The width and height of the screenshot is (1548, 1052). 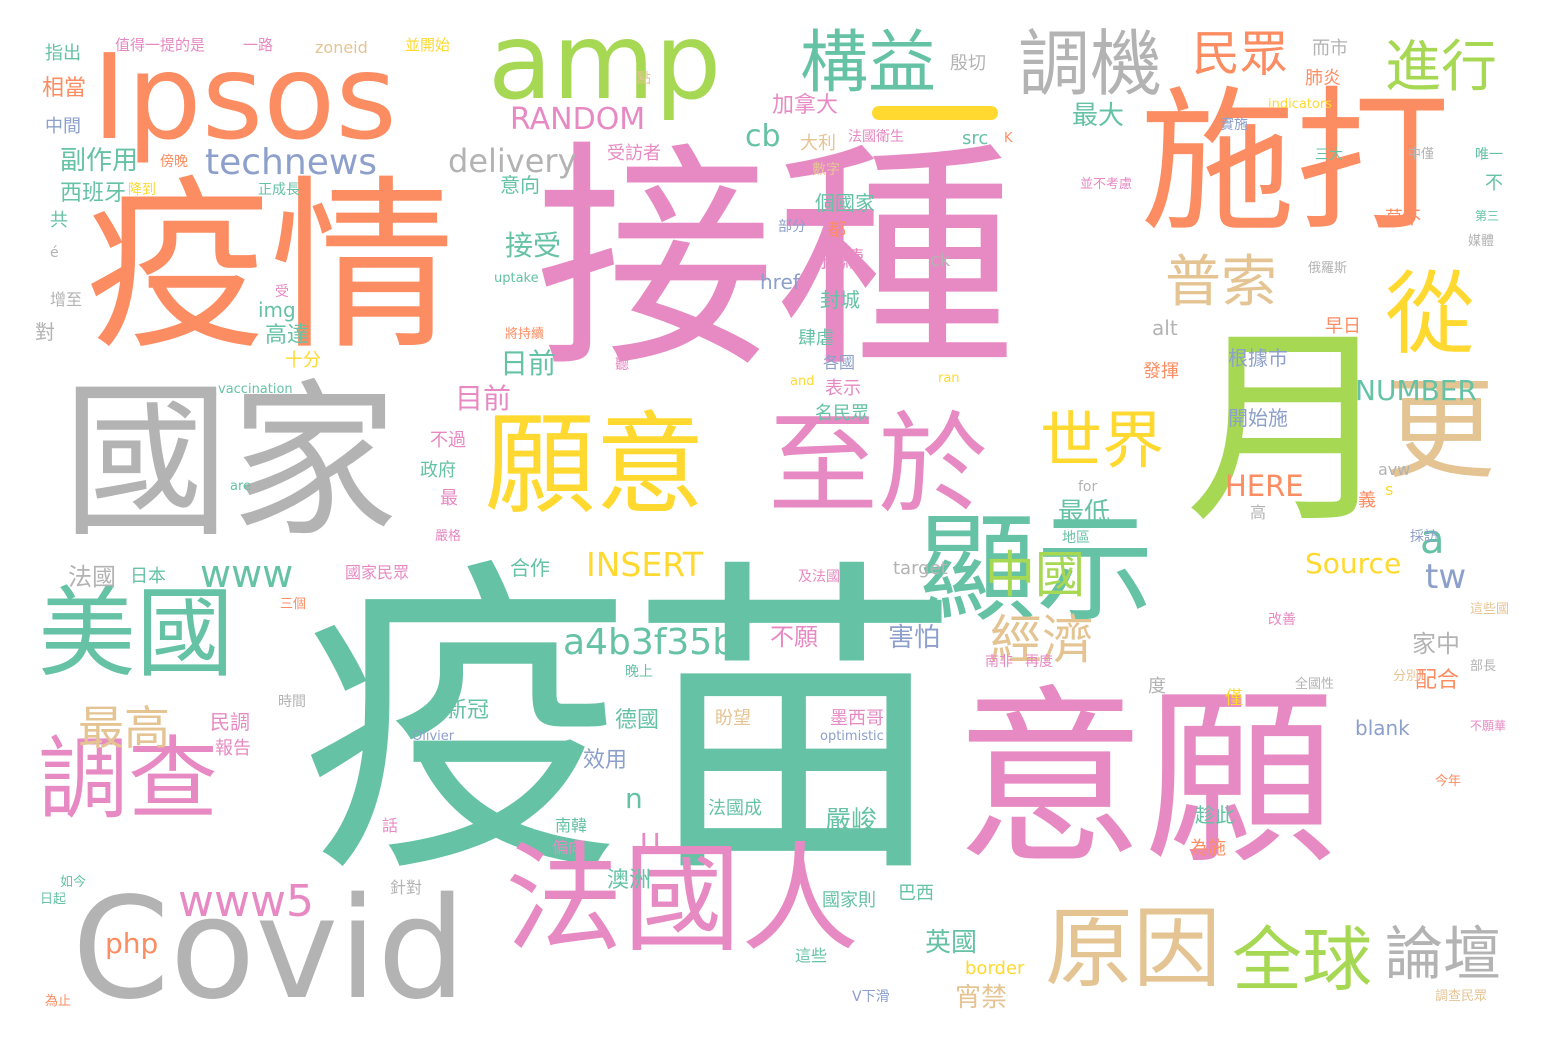 I want to click on word: 為施, so click(x=1208, y=848).